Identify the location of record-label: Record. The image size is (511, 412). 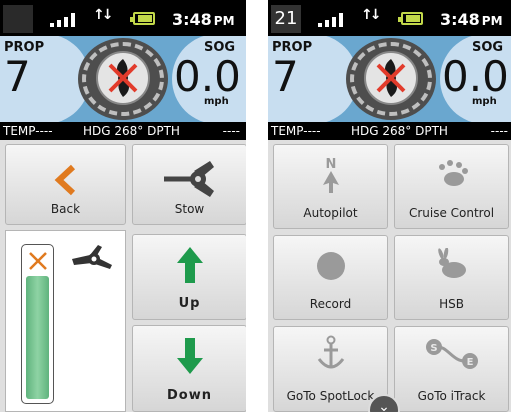
(330, 304).